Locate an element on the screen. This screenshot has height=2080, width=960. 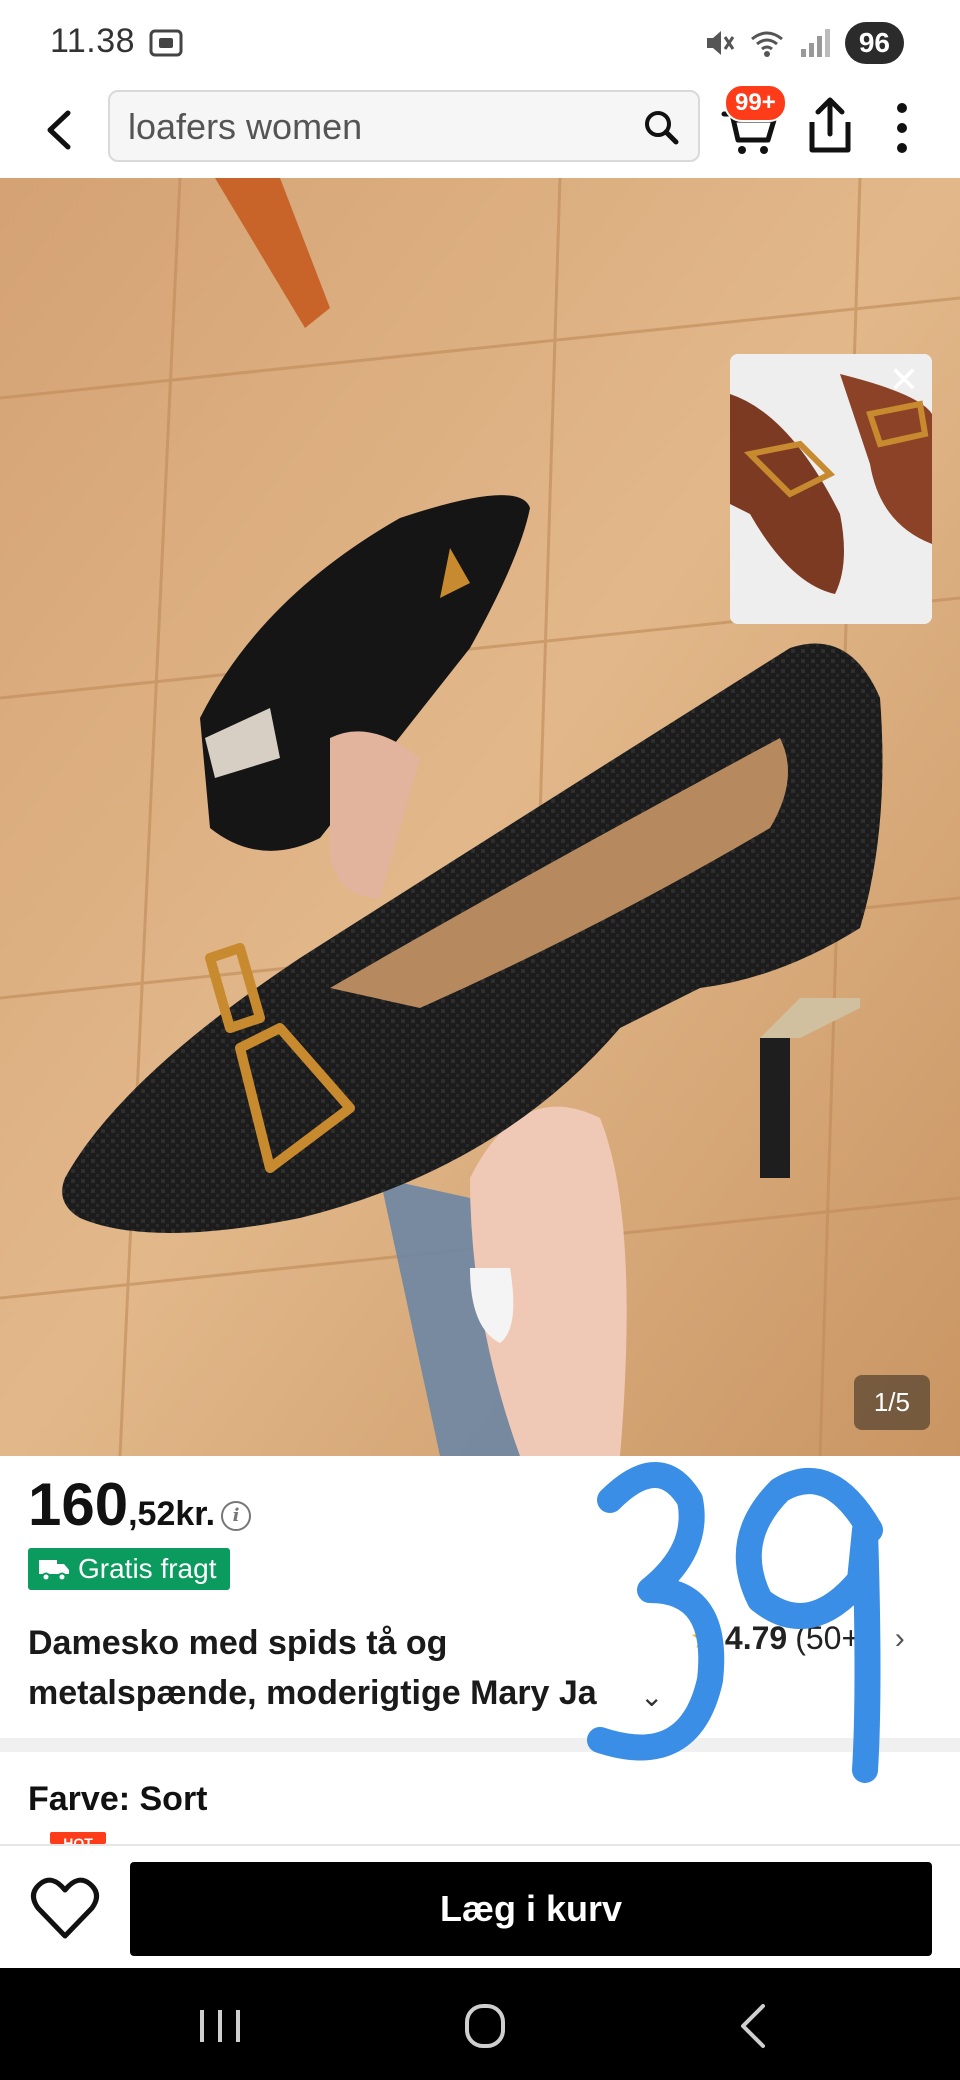
status-bar: 11.38 96 is located at coordinates (480, 43).